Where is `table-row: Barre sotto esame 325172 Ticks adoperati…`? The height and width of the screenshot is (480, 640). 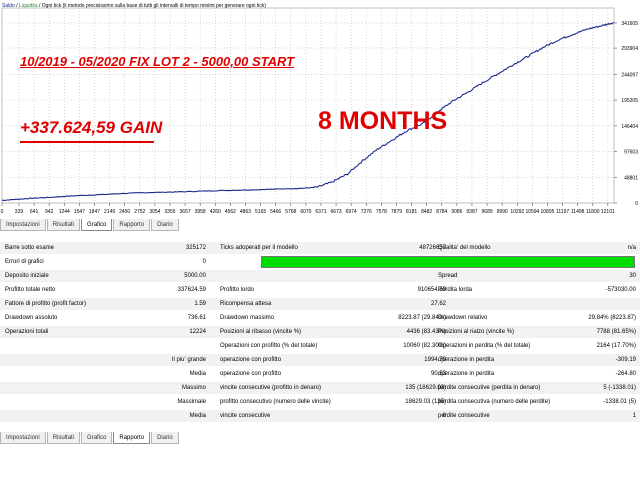
table-row: Barre sotto esame 325172 Ticks adoperati… is located at coordinates (320, 248).